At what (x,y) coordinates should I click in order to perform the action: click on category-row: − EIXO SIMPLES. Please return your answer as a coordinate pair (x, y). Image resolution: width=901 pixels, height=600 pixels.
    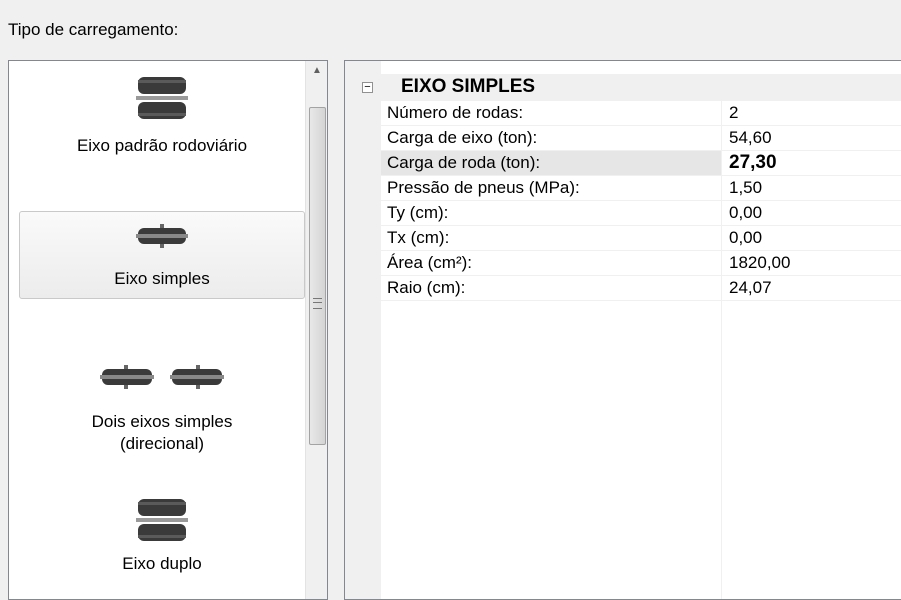
    Looking at the image, I should click on (623, 87).